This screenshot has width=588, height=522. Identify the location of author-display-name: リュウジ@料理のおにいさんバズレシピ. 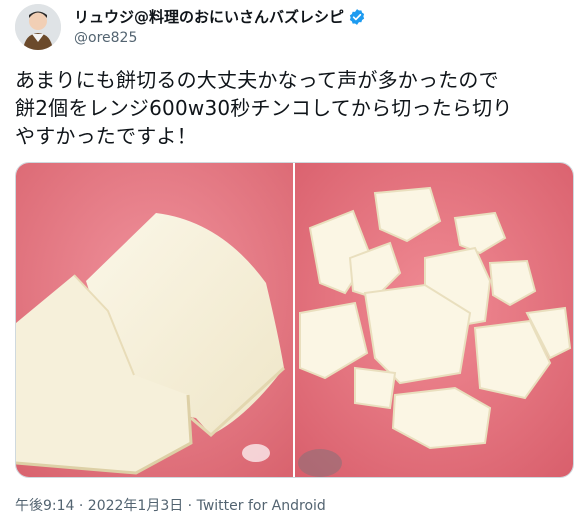
(220, 16).